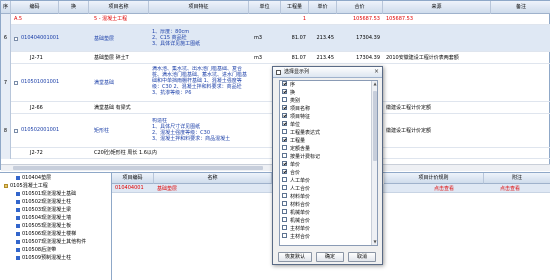 Image resolution: width=550 pixels, height=280 pixels. I want to click on row-name: C20砼)矩形柱 周长 1.6以内, so click(153, 153).